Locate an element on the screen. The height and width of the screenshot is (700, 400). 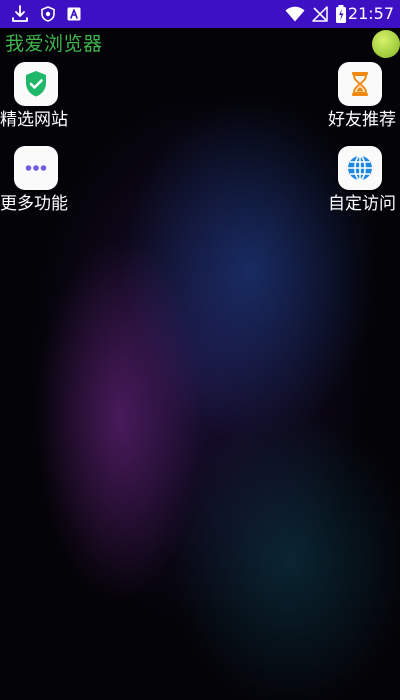
tile-label: 精选网站 is located at coordinates (34, 120).